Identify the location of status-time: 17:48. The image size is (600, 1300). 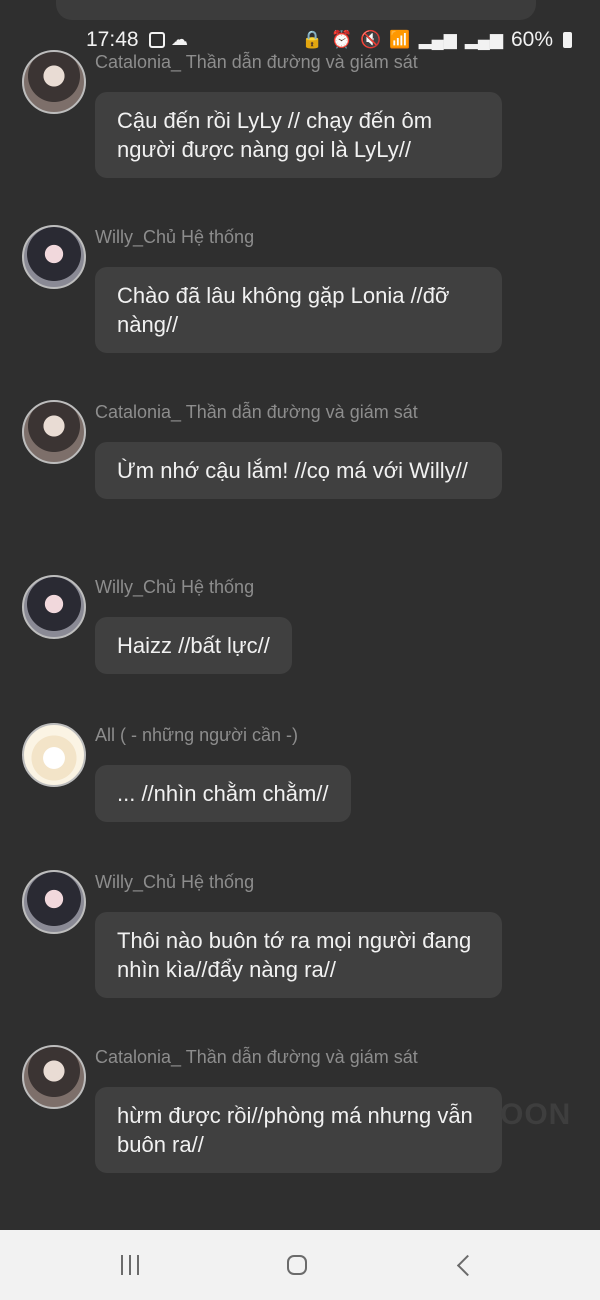
(112, 39).